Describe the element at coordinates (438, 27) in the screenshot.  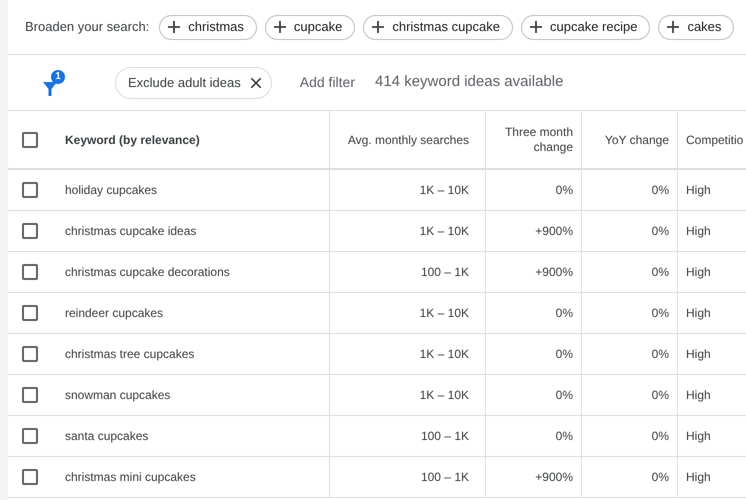
I see `suggestion-chip: christmas cupcake` at that location.